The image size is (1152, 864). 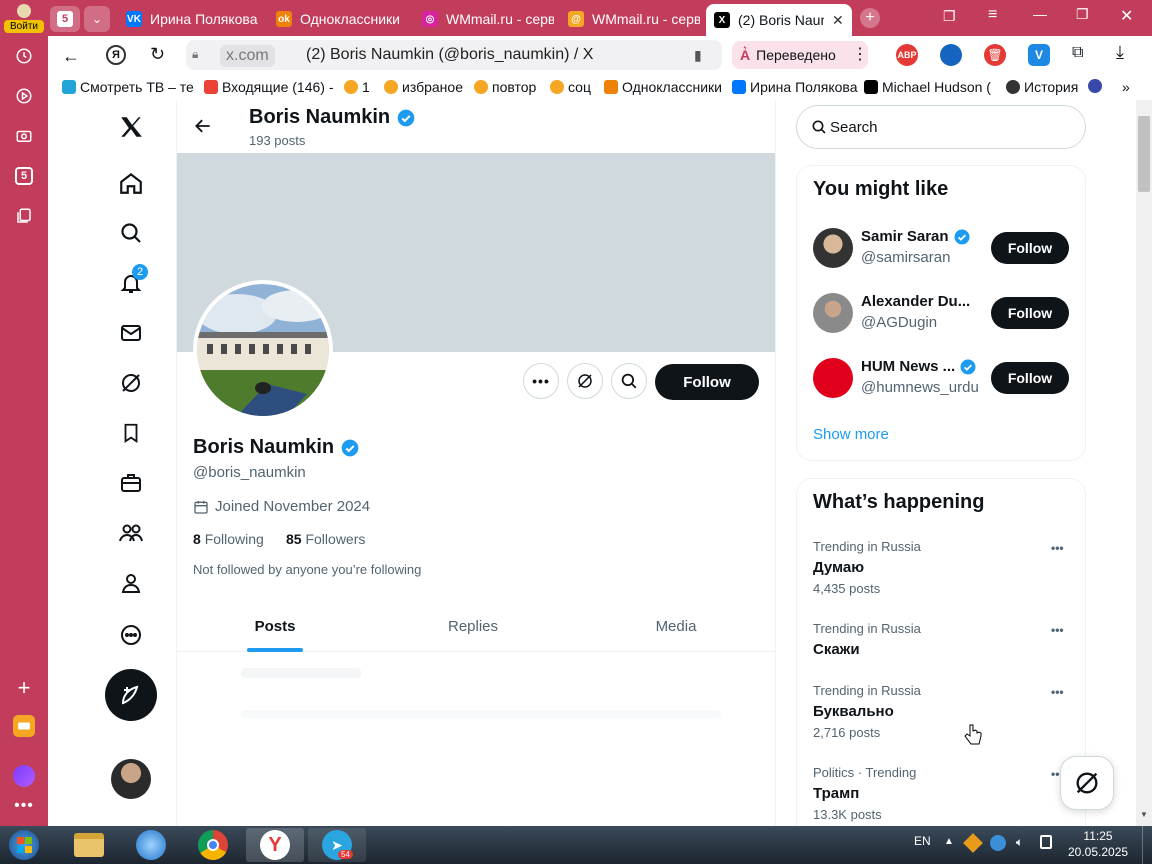 I want to click on telegram-button: ➤ 54, so click(x=337, y=845).